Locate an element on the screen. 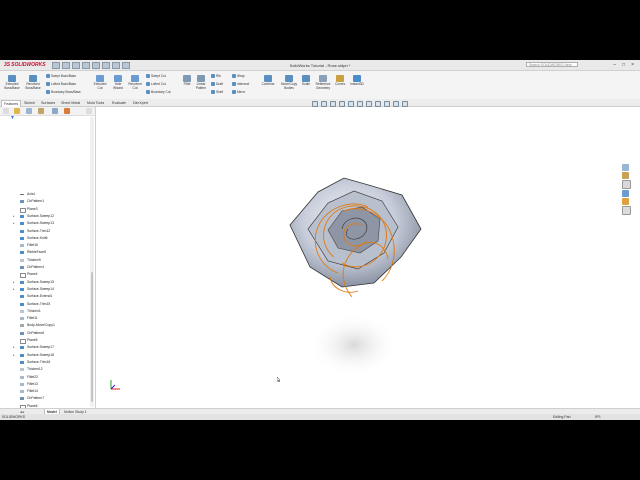  plane-feature-icon is located at coordinates (23, 276).